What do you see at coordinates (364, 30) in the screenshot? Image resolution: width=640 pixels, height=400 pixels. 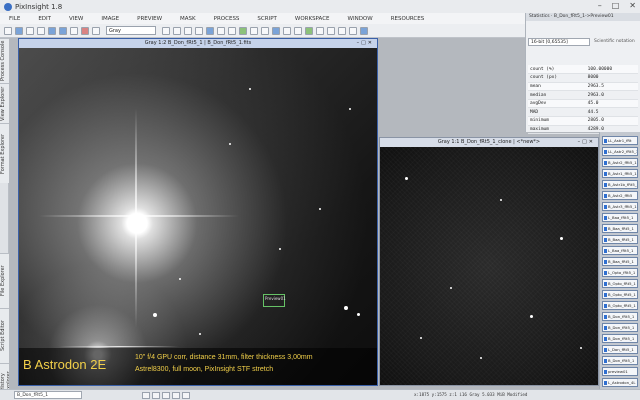 I see `settings-icon` at bounding box center [364, 30].